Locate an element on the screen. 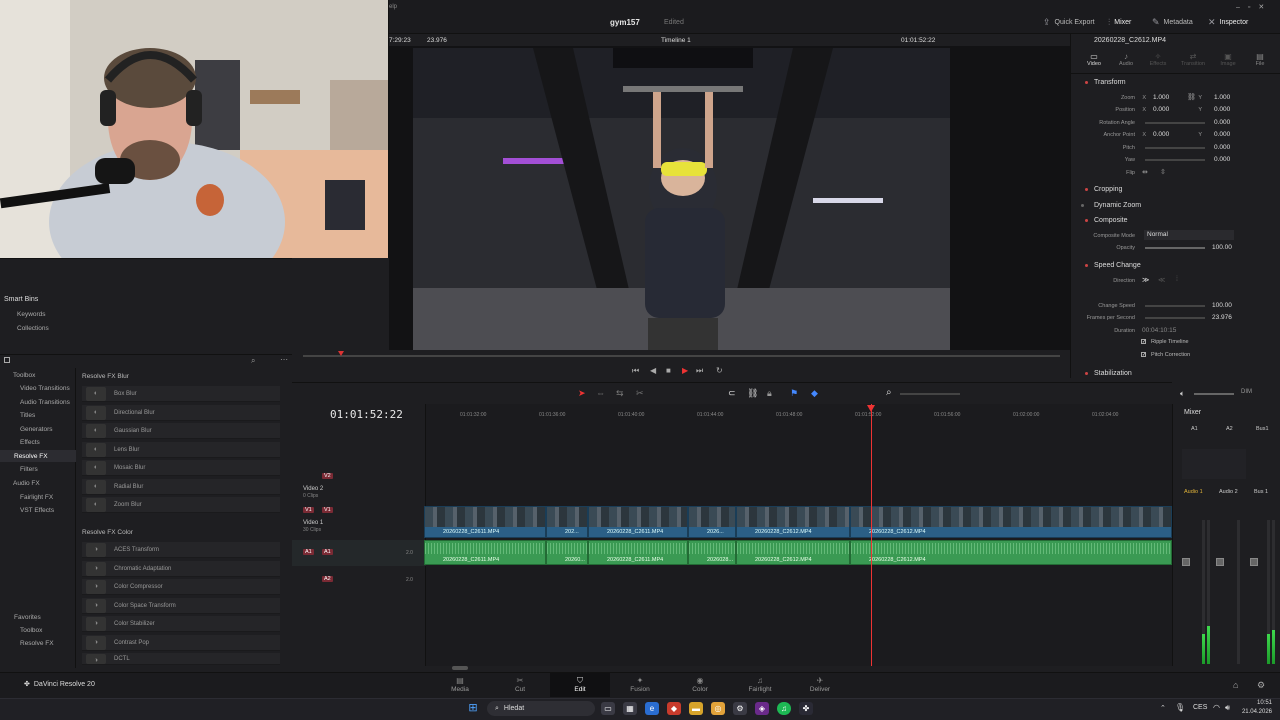 Image resolution: width=1280 pixels, height=720 pixels. tree-generators: Generators is located at coordinates (36, 429).